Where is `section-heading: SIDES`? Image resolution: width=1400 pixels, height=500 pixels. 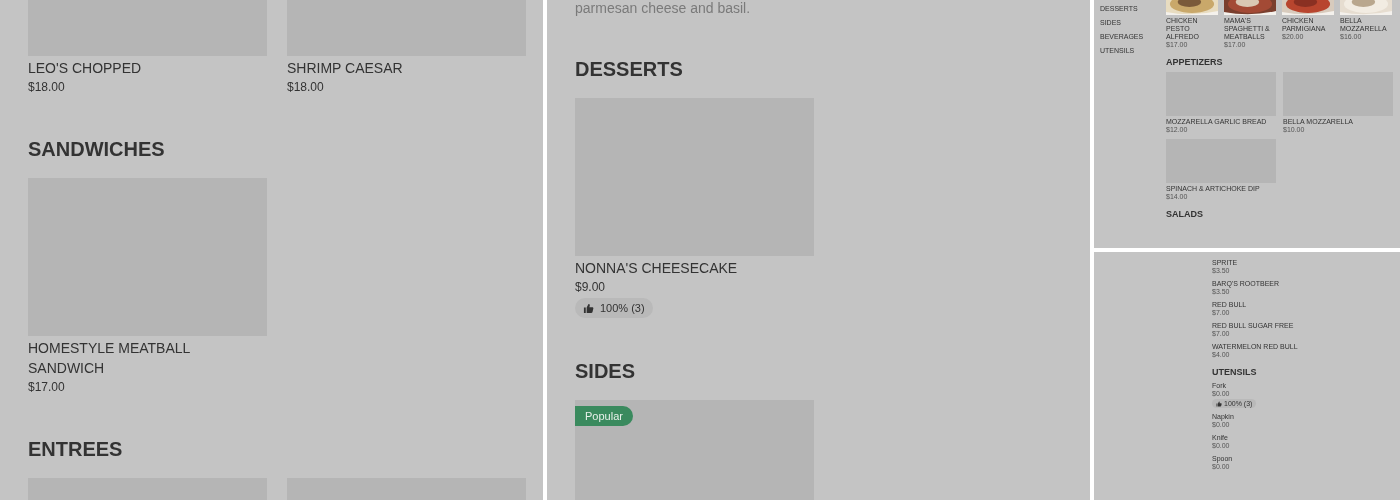 section-heading: SIDES is located at coordinates (606, 371).